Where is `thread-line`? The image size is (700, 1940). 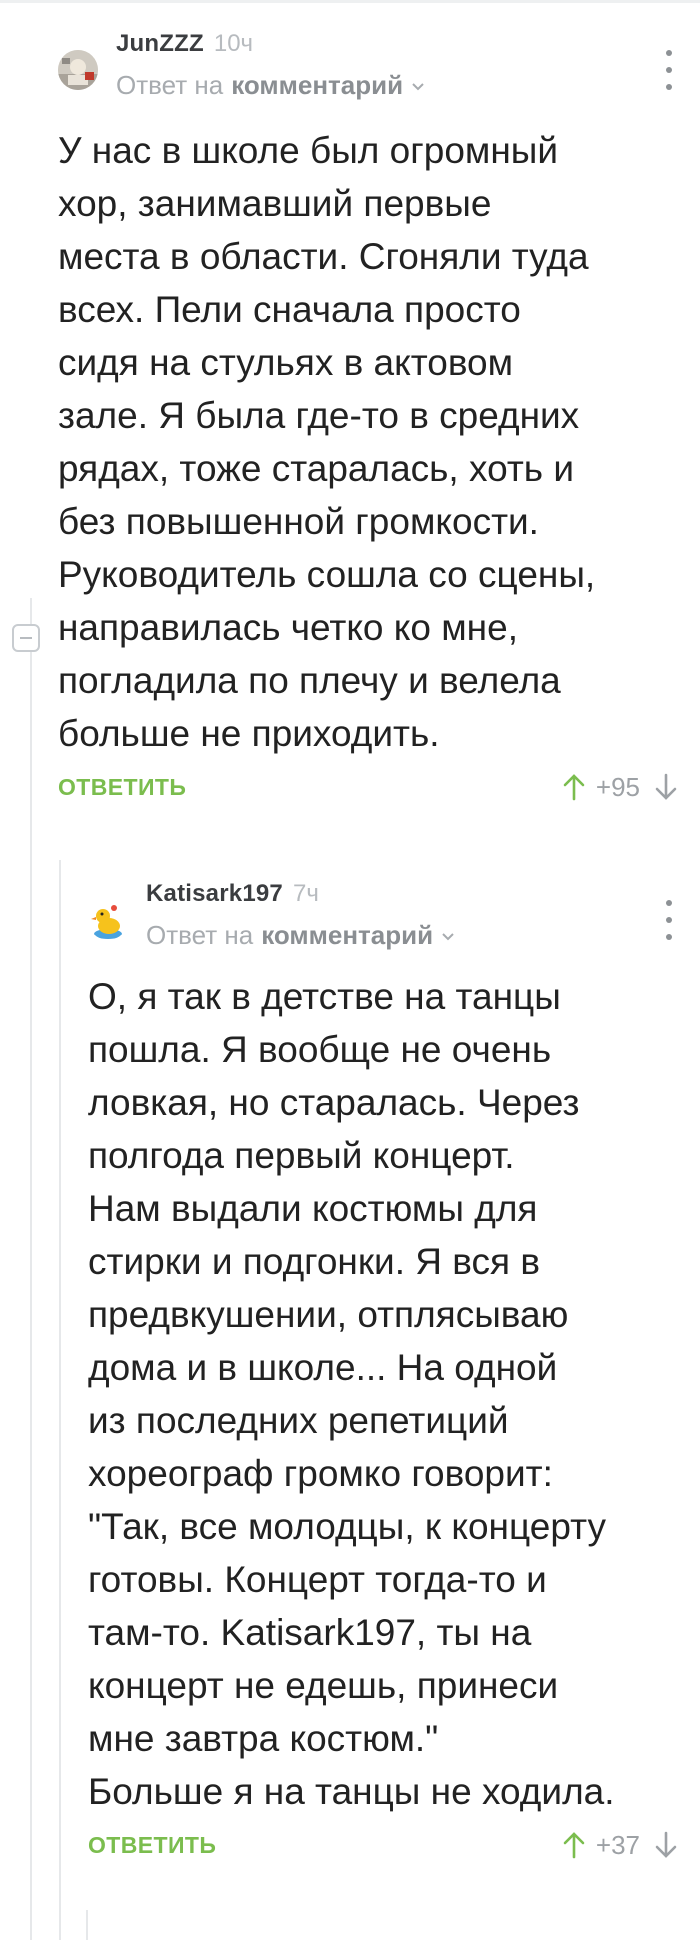
thread-line is located at coordinates (31, 1269).